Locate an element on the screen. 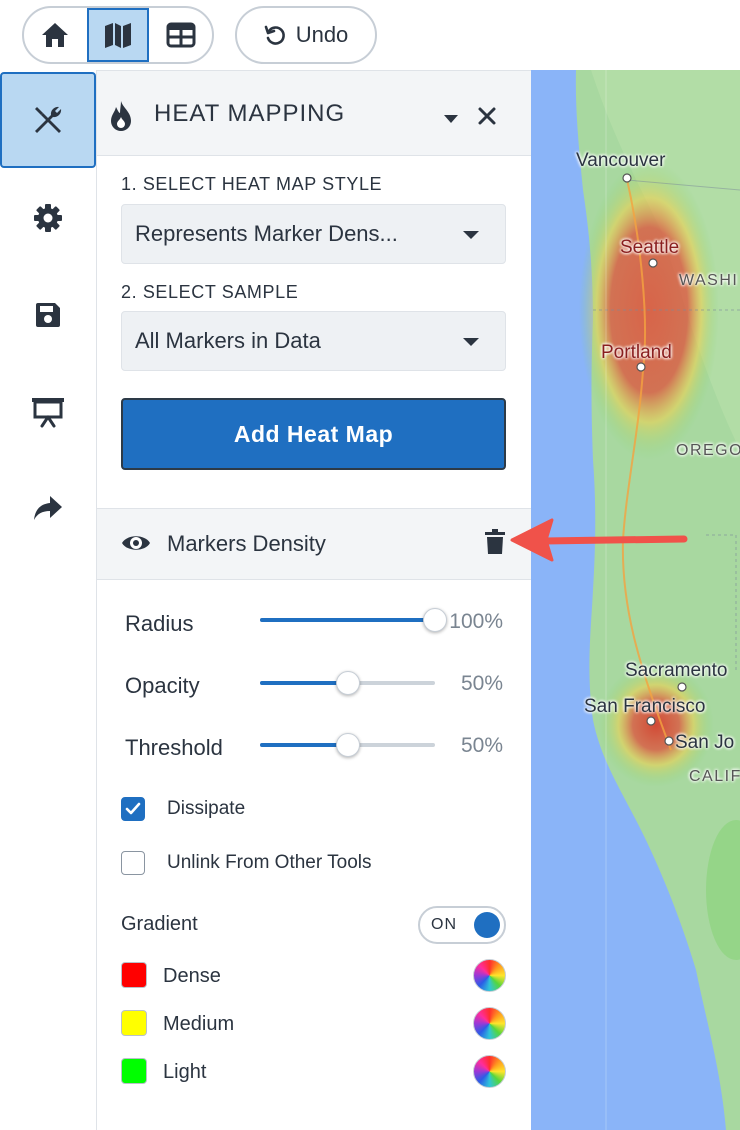 The width and height of the screenshot is (740, 1130). rail-item-settings is located at coordinates (48, 218).